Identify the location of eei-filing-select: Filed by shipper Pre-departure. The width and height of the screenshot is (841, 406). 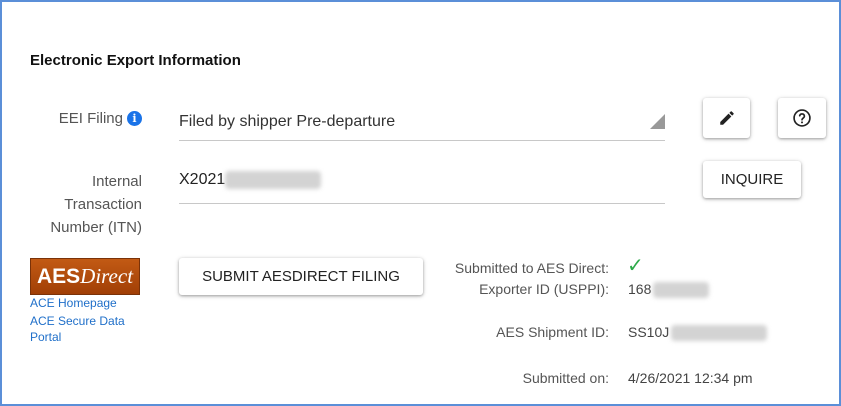
(422, 122).